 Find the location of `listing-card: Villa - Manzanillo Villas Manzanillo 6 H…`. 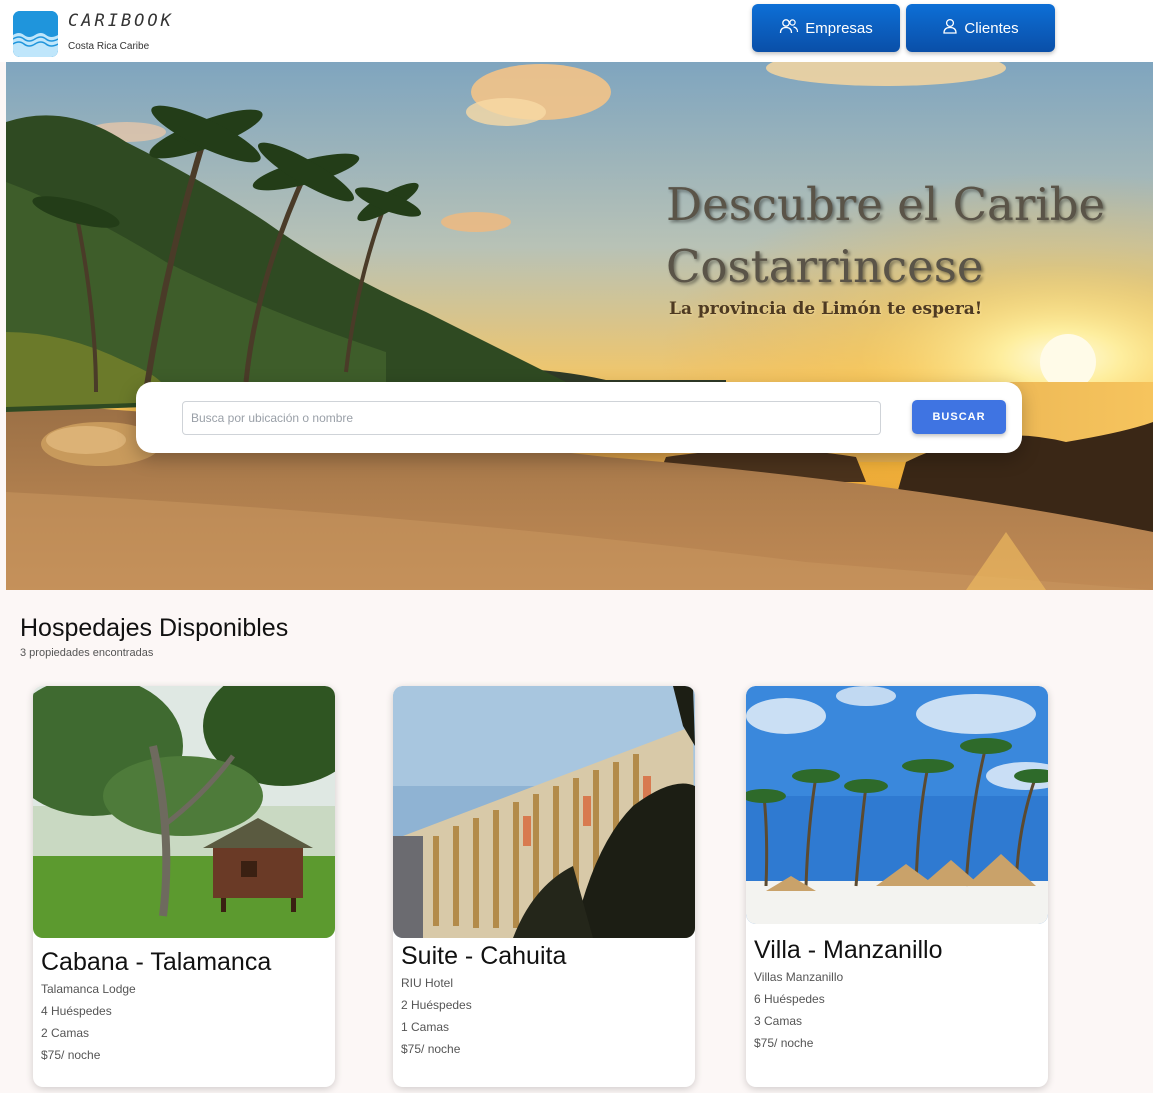

listing-card: Villa - Manzanillo Villas Manzanillo 6 H… is located at coordinates (897, 886).